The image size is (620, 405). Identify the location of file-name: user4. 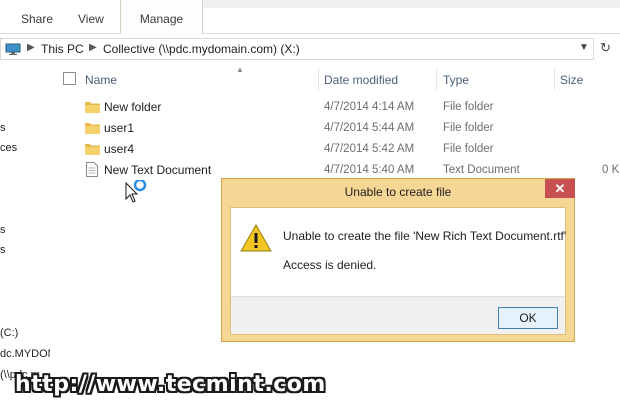
(119, 149).